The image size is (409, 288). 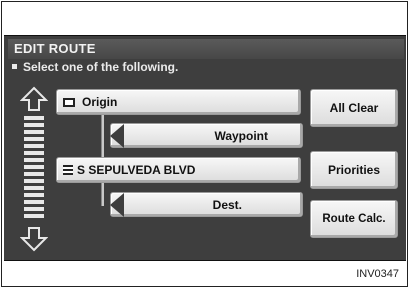 What do you see at coordinates (227, 204) in the screenshot?
I see `dest-label: Dest.` at bounding box center [227, 204].